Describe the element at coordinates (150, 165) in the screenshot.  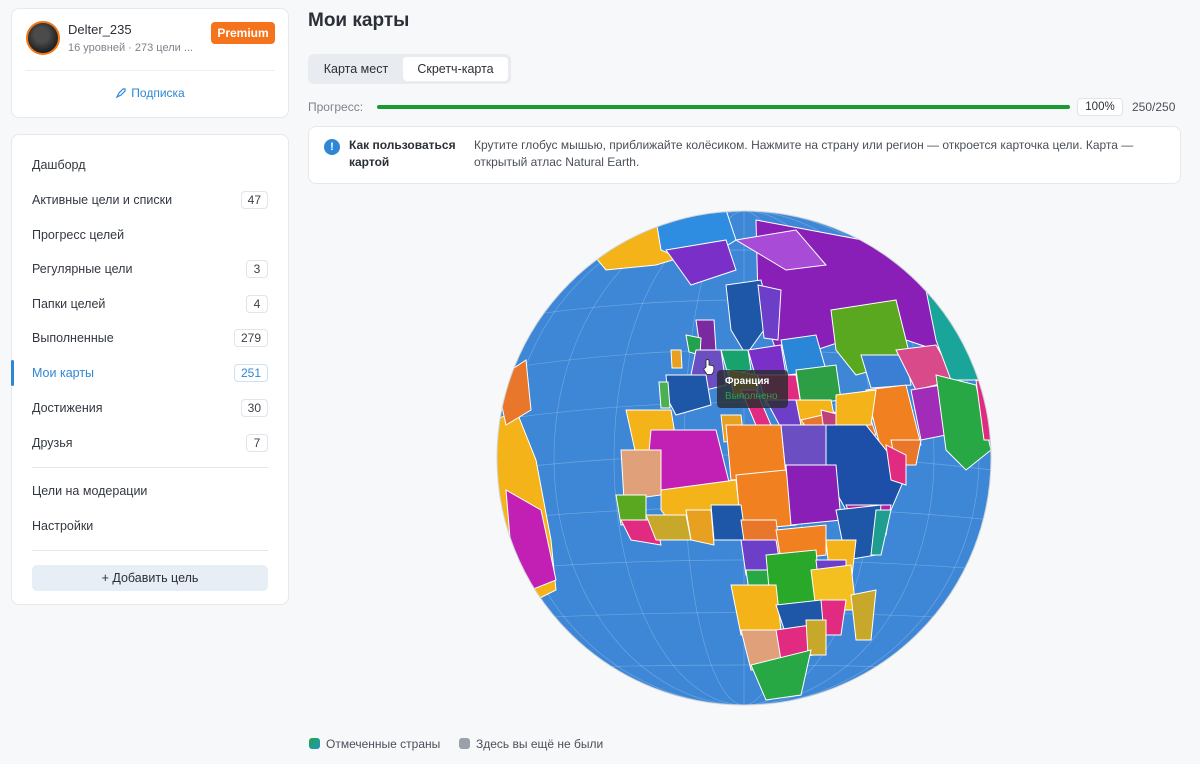
I see `sidebar-item-dashboard: Дашборд` at that location.